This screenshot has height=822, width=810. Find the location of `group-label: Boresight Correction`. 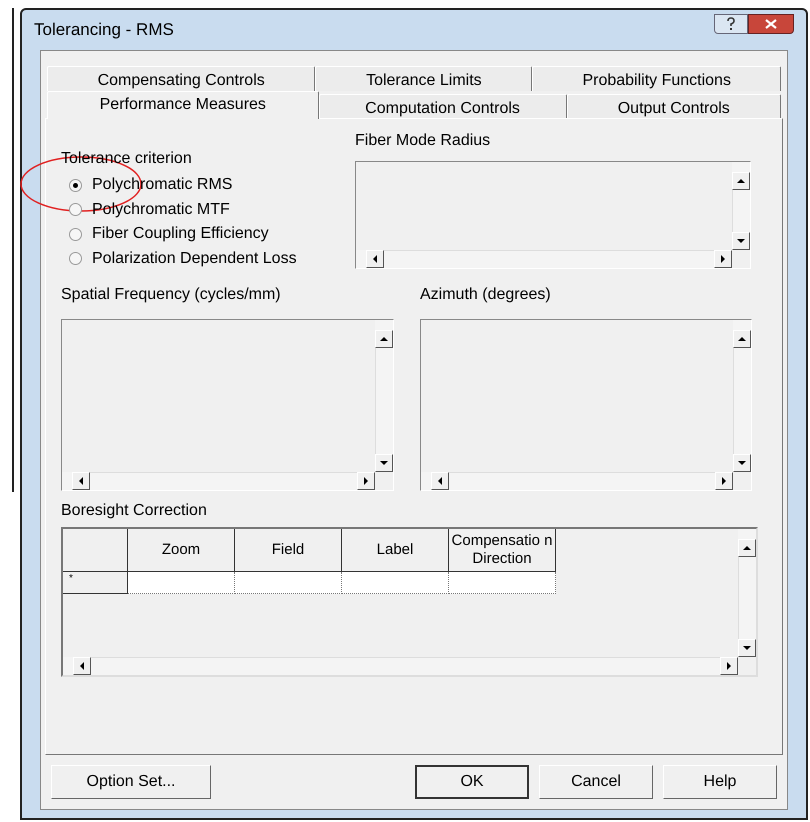

group-label: Boresight Correction is located at coordinates (134, 511).